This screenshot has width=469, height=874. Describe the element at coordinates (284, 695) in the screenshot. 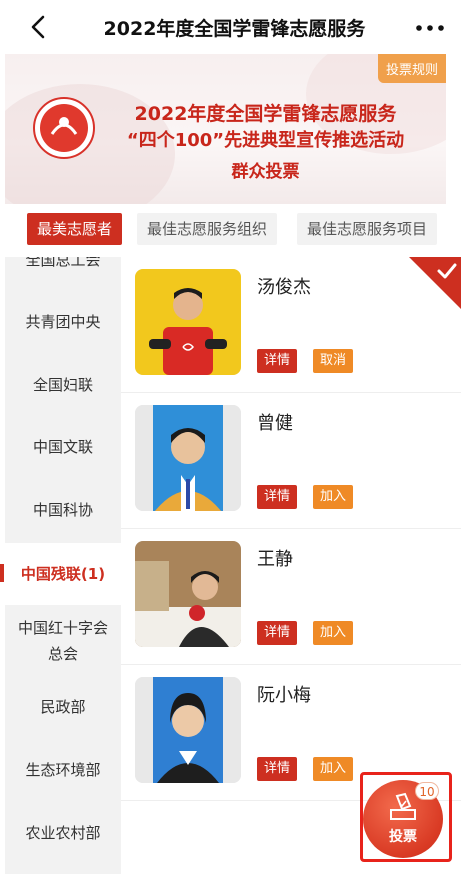

I see `candidate-name: 阮小梅` at that location.